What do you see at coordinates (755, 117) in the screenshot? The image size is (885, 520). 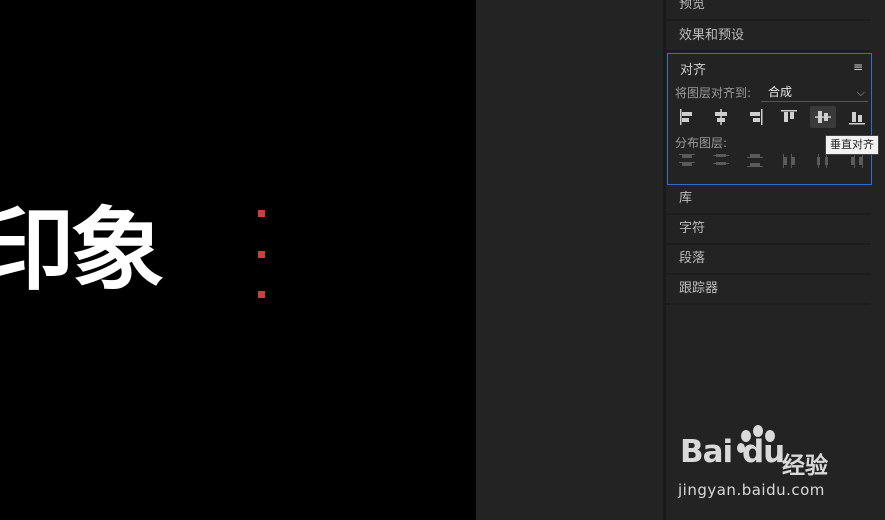 I see `align-right-icon` at bounding box center [755, 117].